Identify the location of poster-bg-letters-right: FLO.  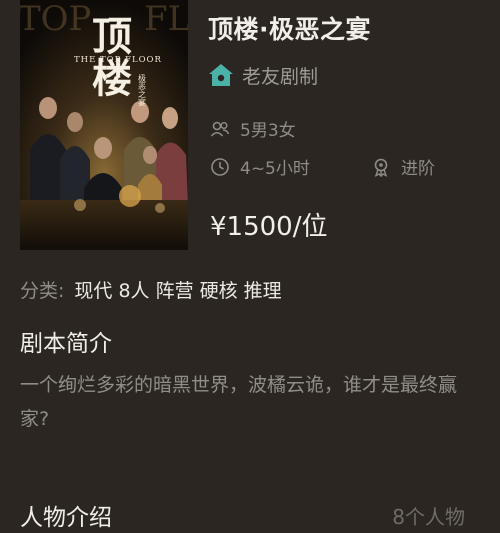
(166, 19).